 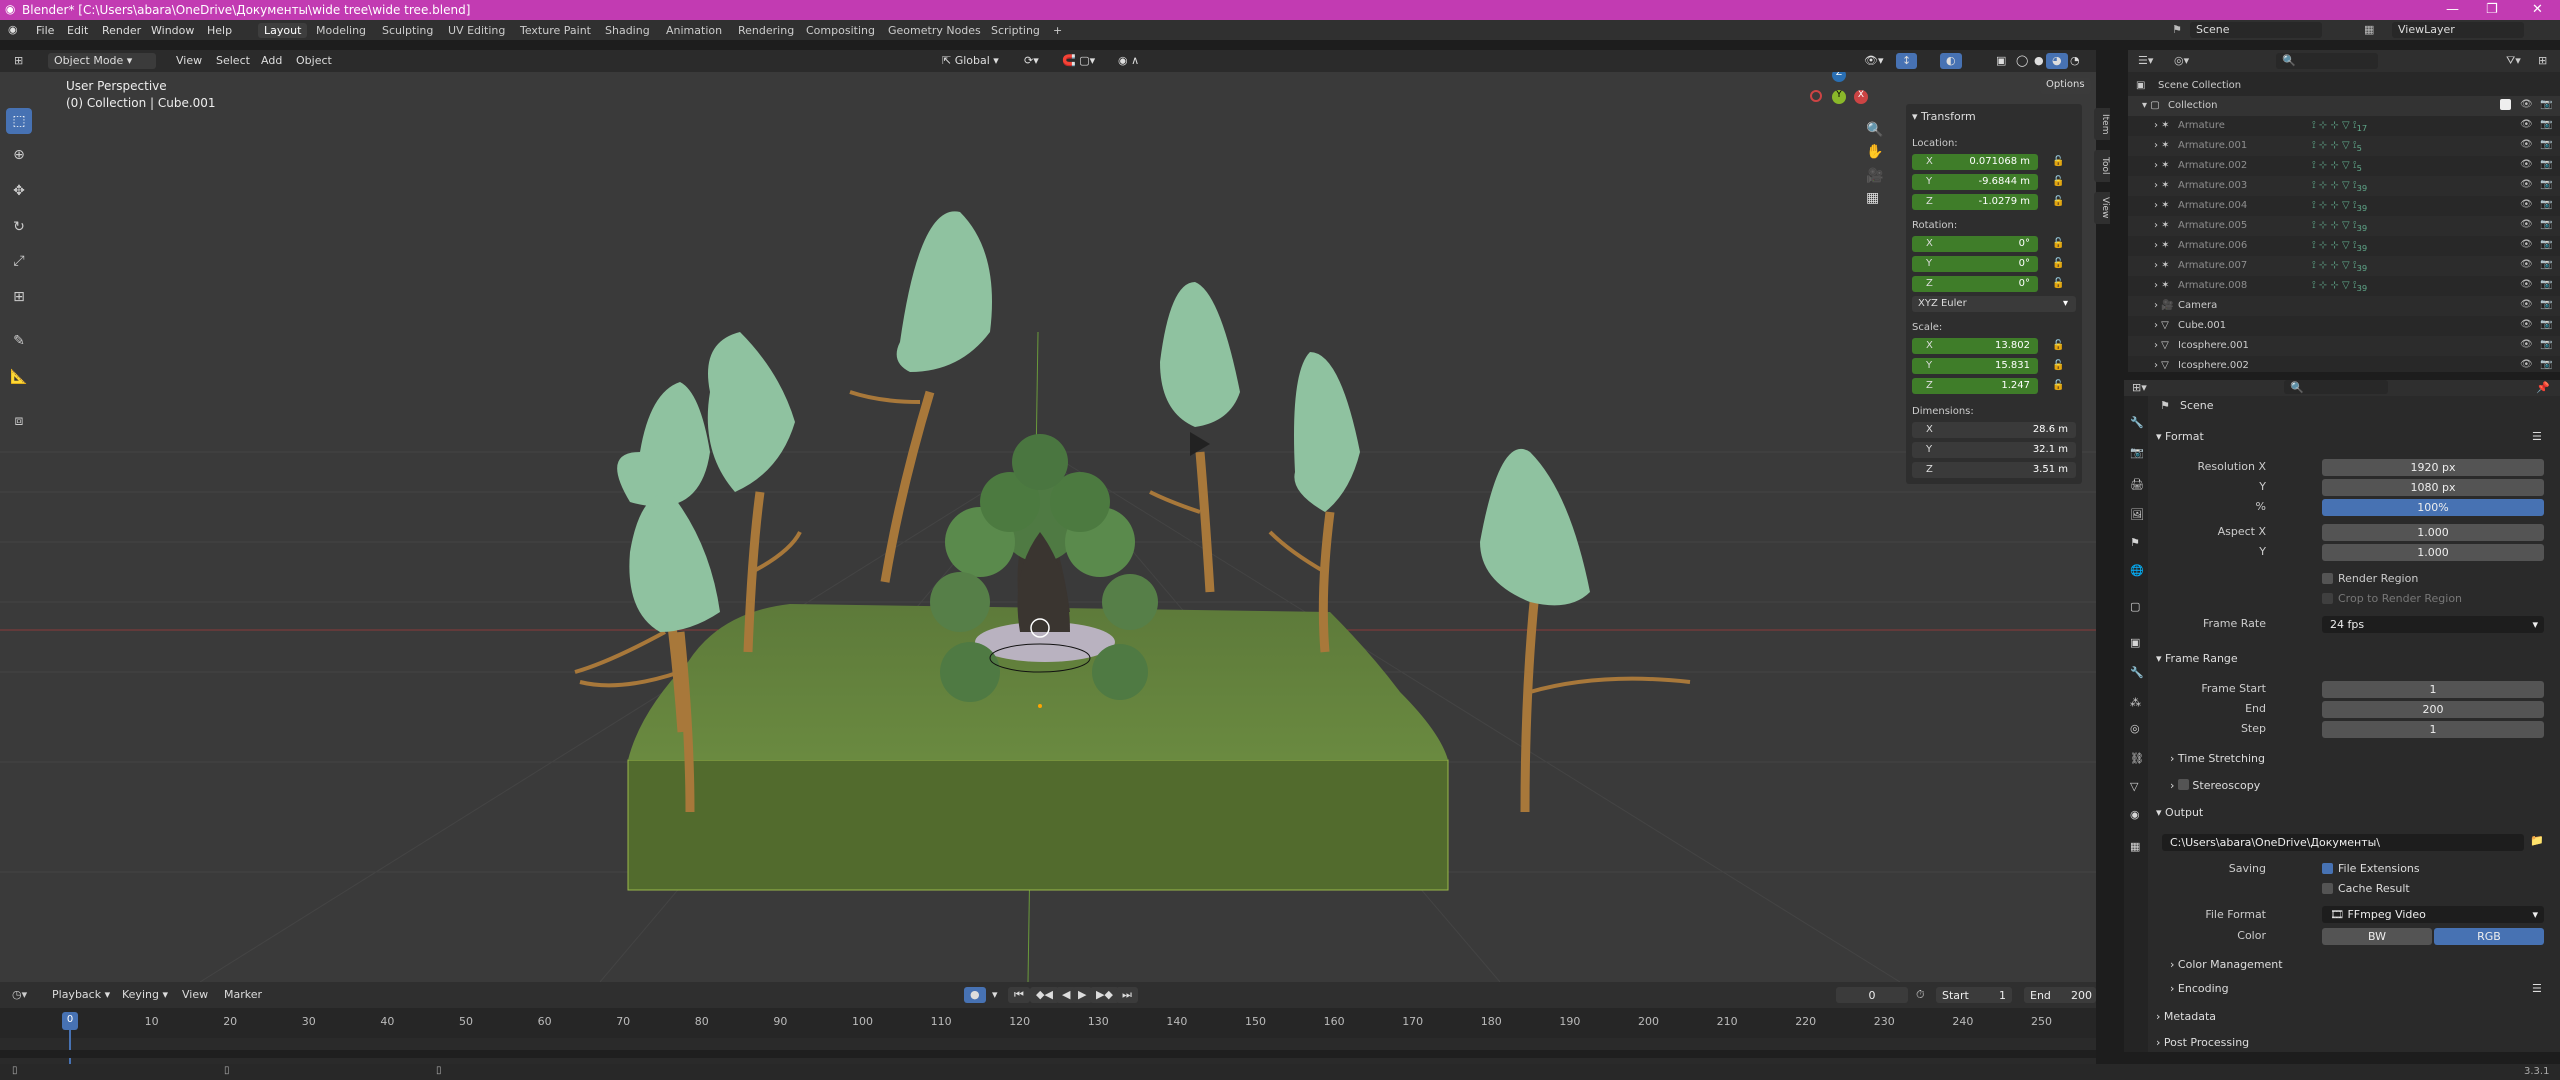 What do you see at coordinates (2344, 366) in the screenshot?
I see `outliner-item: › ▽ Icosphere.002 👁 📷` at bounding box center [2344, 366].